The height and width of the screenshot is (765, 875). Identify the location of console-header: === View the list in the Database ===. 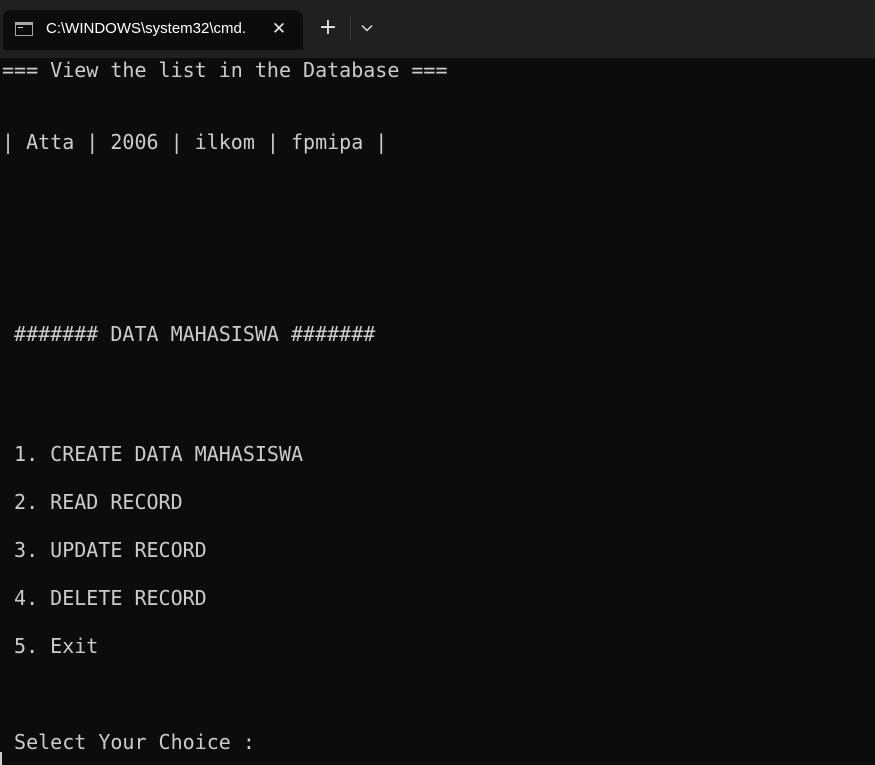
(225, 70).